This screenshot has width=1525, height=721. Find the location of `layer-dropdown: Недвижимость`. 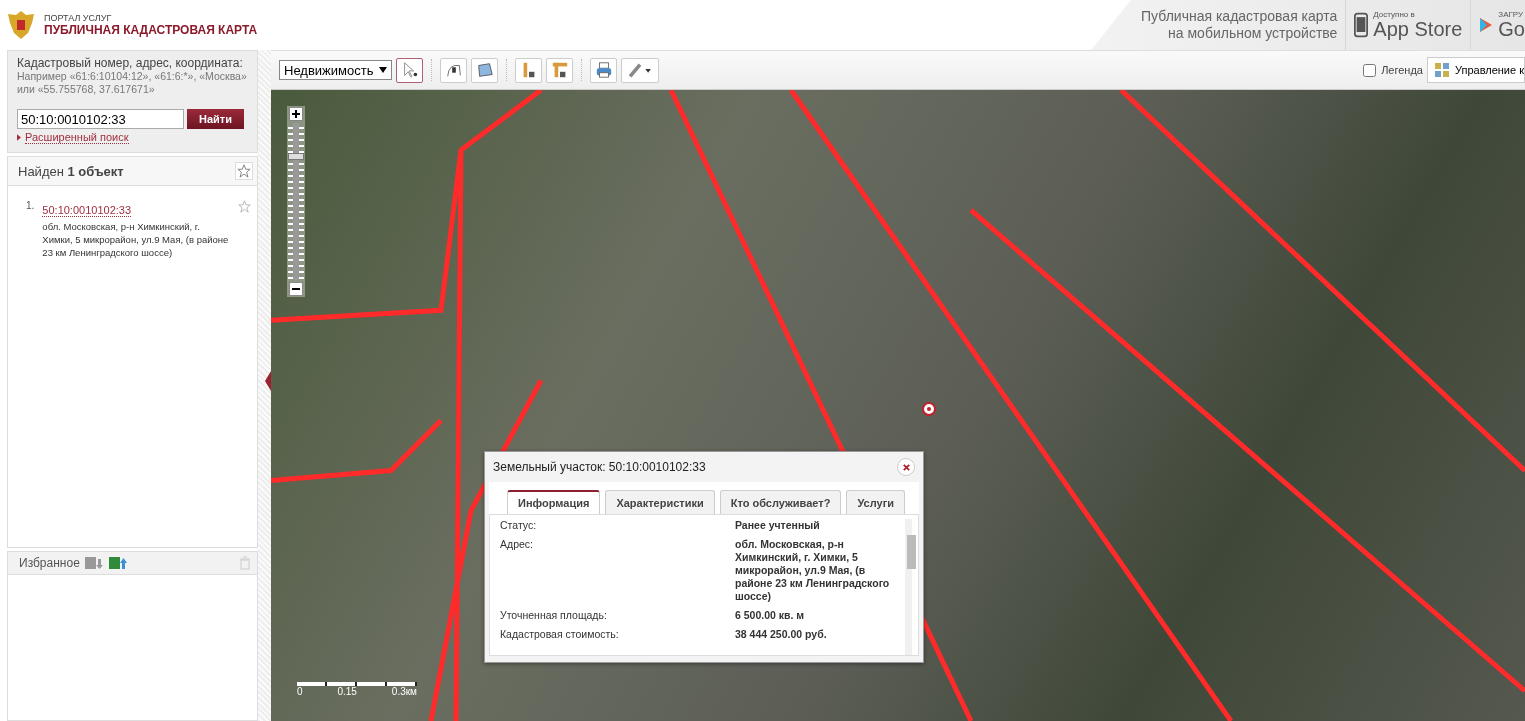

layer-dropdown: Недвижимость is located at coordinates (336, 70).